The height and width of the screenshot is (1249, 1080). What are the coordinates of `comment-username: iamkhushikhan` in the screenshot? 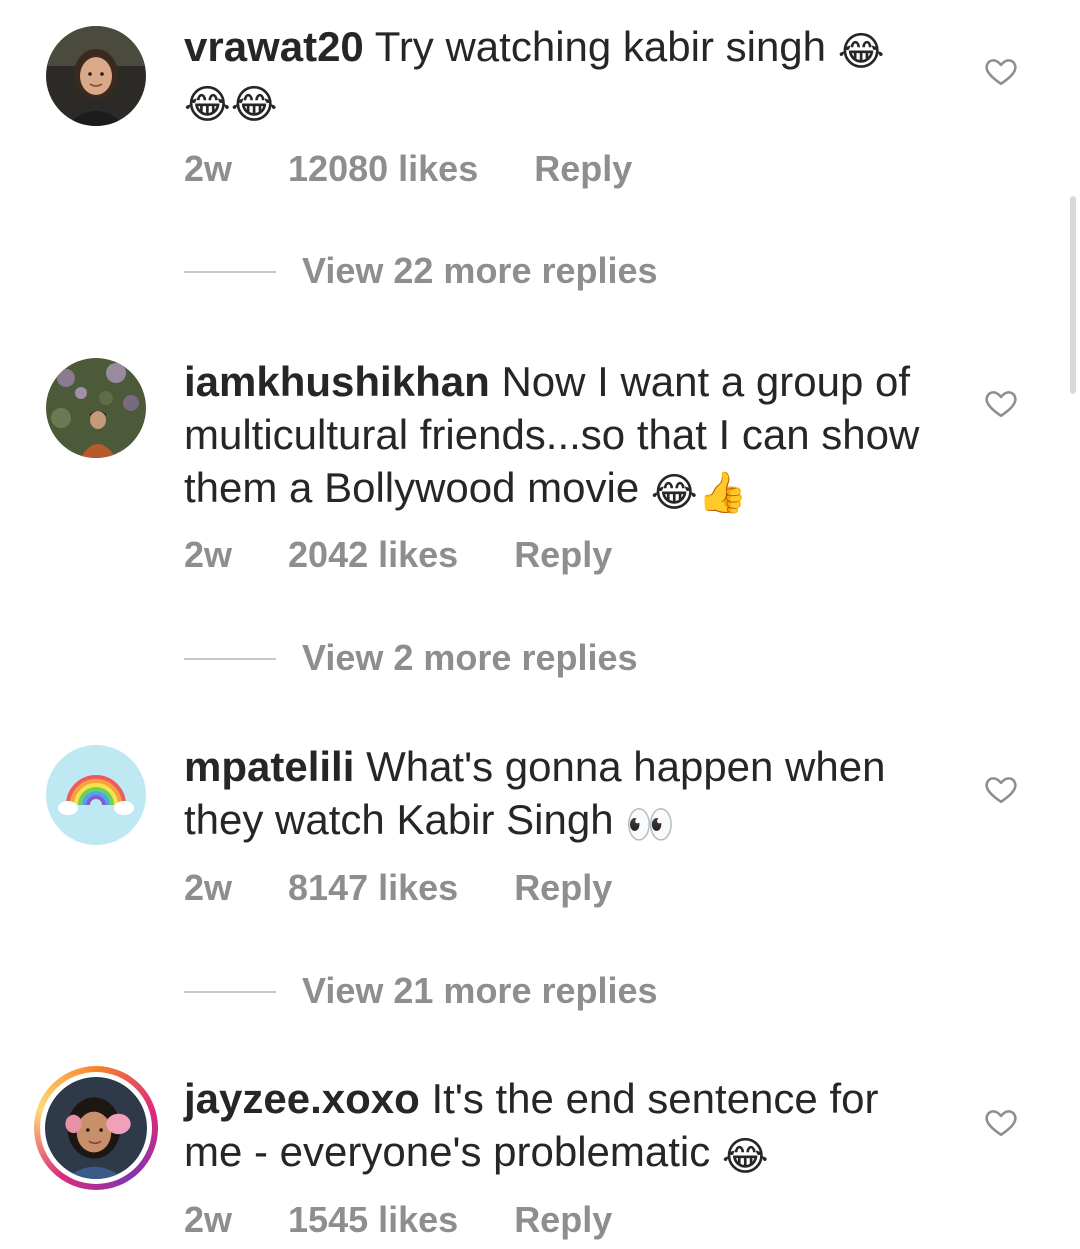 It's located at (337, 381).